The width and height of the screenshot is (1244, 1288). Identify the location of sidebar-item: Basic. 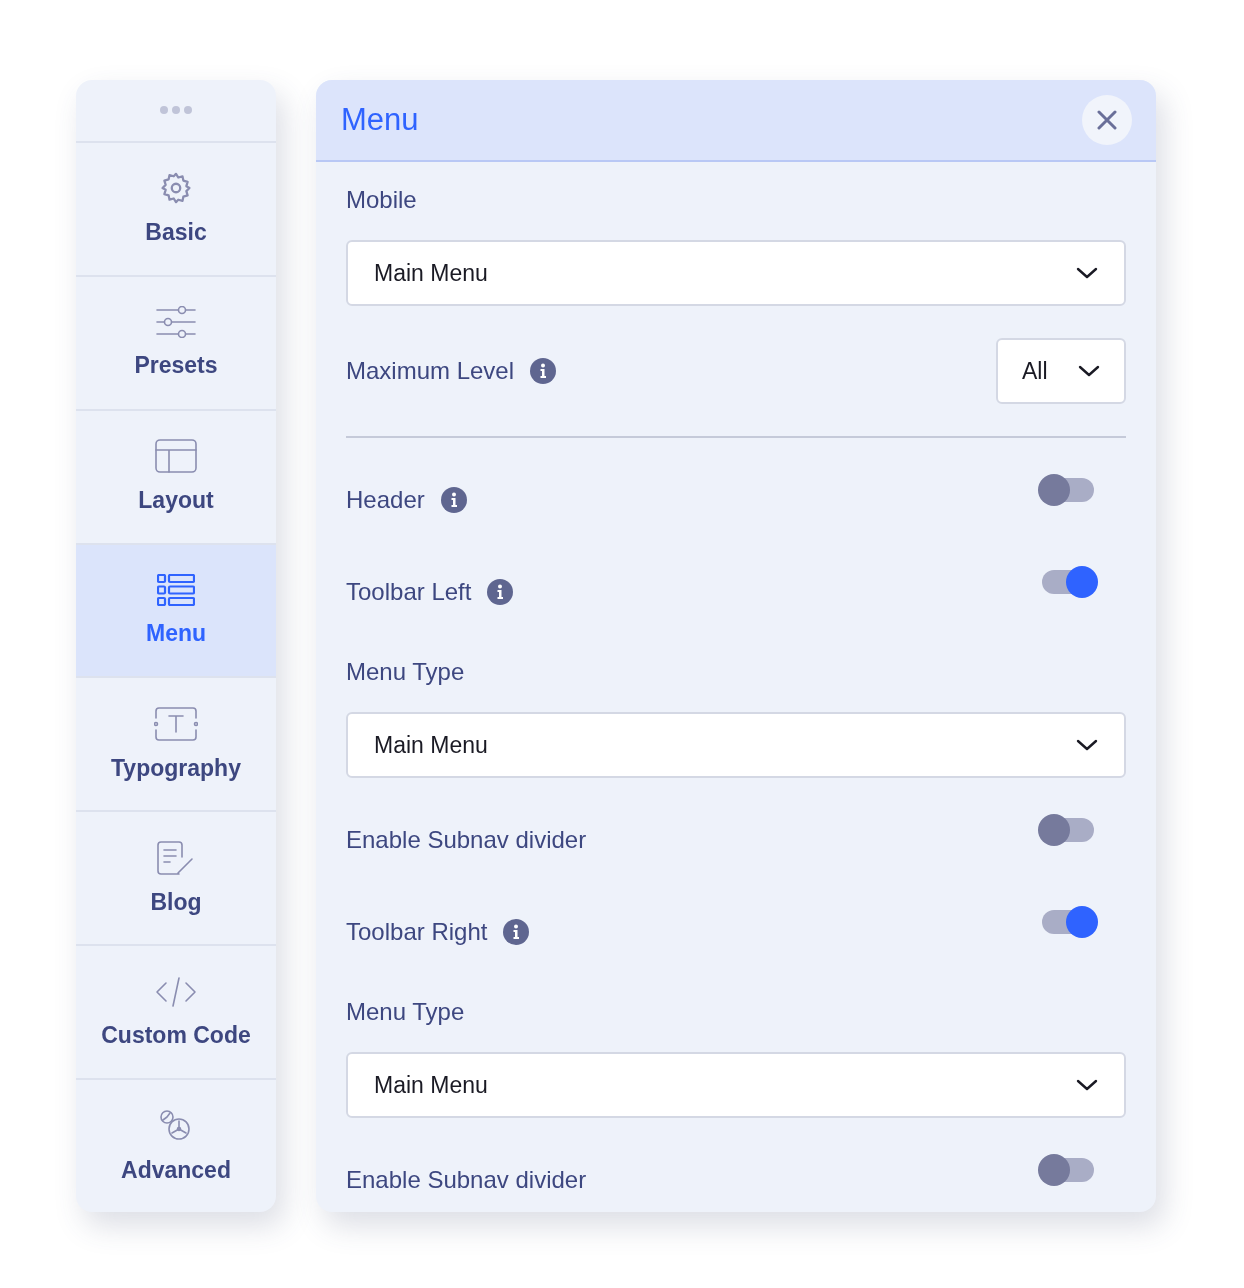
(176, 209).